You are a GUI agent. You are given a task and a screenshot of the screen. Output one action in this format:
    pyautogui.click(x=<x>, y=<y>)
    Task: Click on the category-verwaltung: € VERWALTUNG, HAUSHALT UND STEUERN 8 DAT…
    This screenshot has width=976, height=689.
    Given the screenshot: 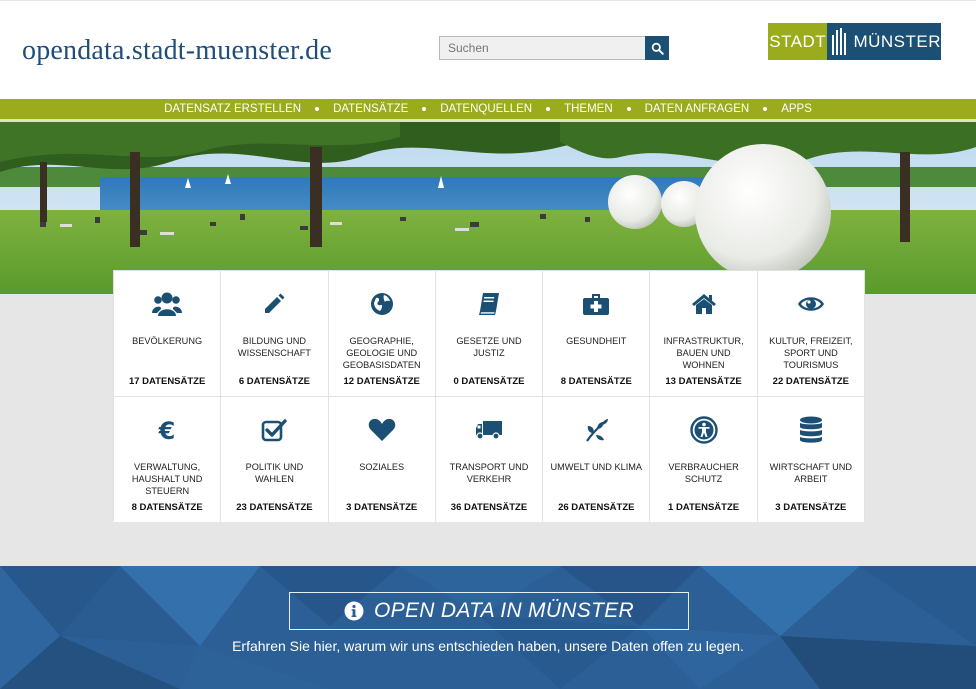 What is the action you would take?
    pyautogui.click(x=167, y=459)
    